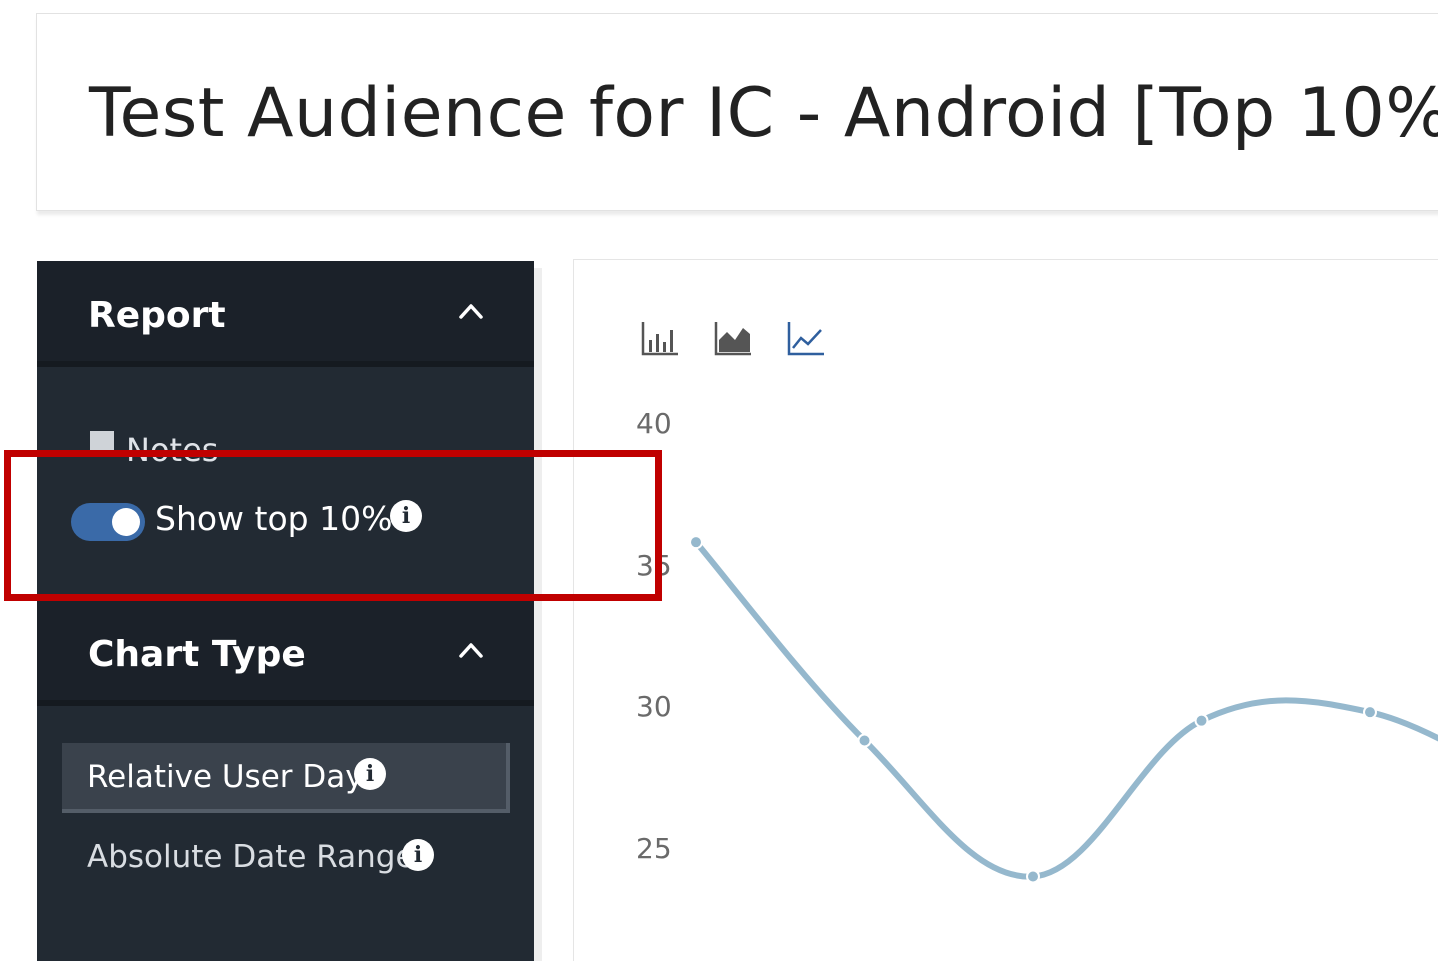 Image resolution: width=1438 pixels, height=961 pixels. What do you see at coordinates (763, 113) in the screenshot?
I see `page-title: Test Audience for IC - Android [Top 10%` at bounding box center [763, 113].